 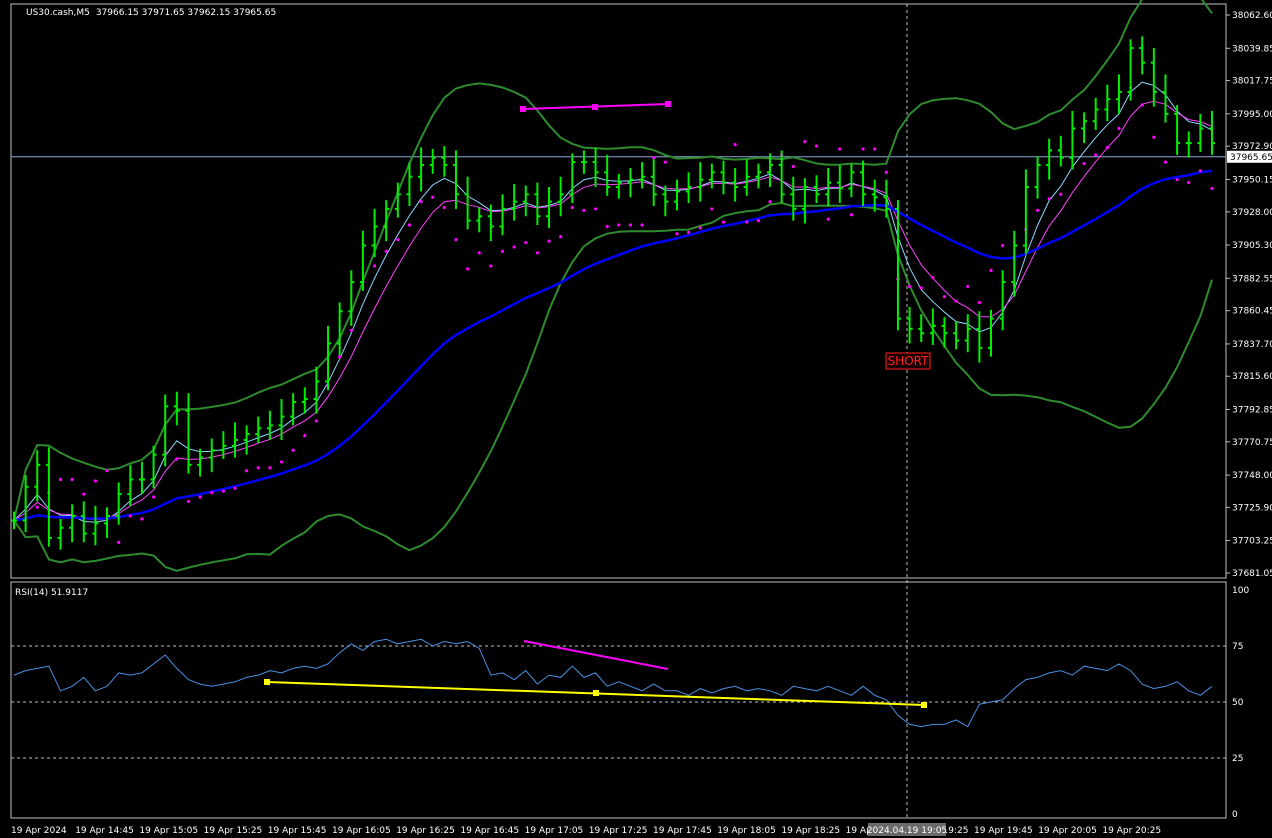 I want to click on rsi-line, so click(x=613, y=683).